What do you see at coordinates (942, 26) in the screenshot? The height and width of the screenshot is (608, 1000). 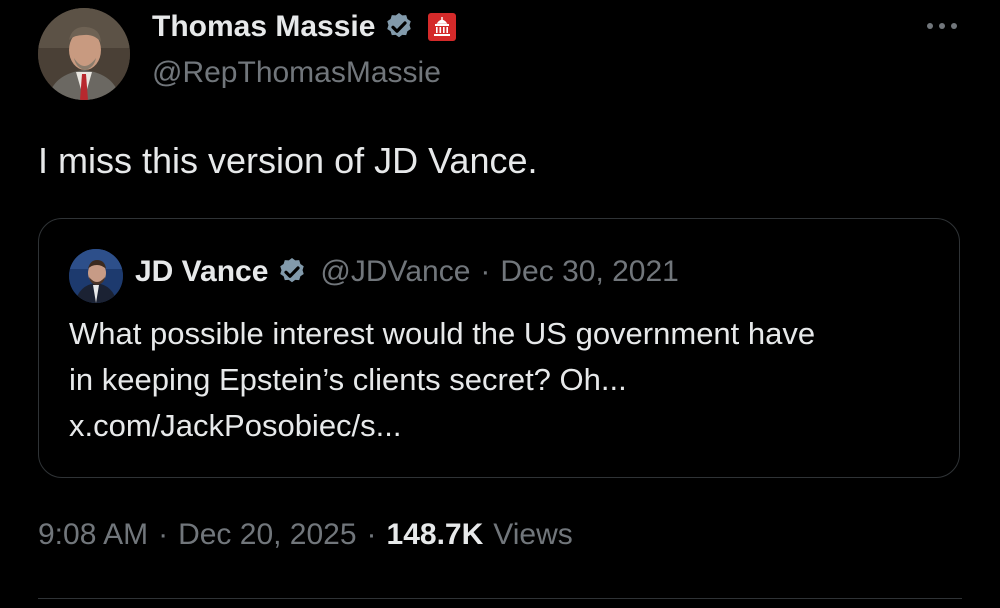 I see `more-options-icon` at bounding box center [942, 26].